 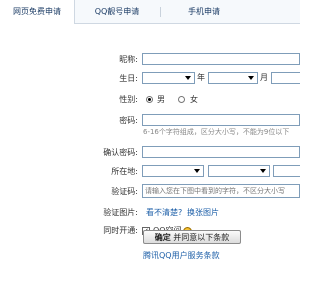 What do you see at coordinates (221, 59) in the screenshot?
I see `nickname-input` at bounding box center [221, 59].